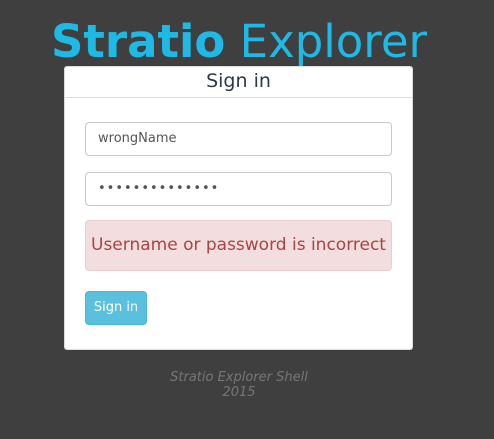 Image resolution: width=494 pixels, height=439 pixels. Describe the element at coordinates (238, 189) in the screenshot. I see `password-input: ••••••••••••••` at that location.